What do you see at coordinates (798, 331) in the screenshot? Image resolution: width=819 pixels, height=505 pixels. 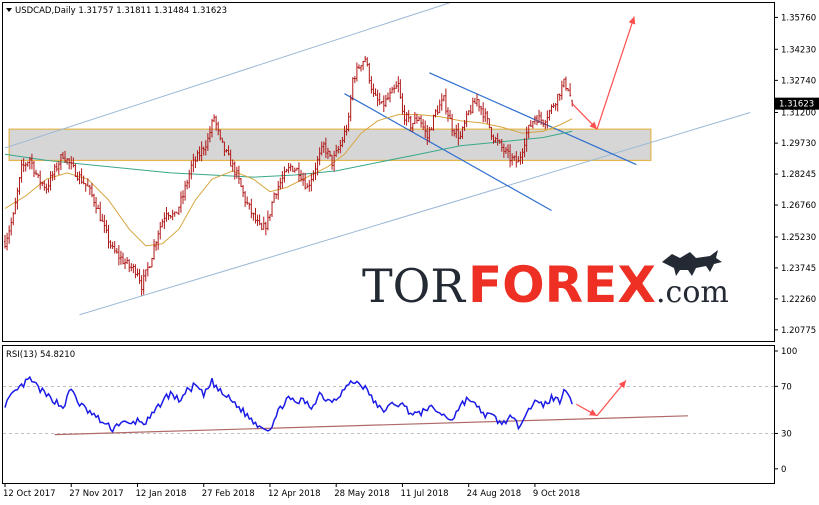 I see `y-tick-label: 1.20775` at bounding box center [798, 331].